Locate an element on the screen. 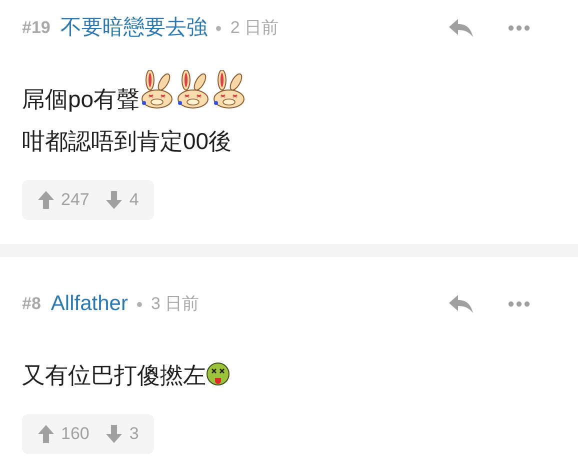 The width and height of the screenshot is (578, 468). upvote-button: 247 is located at coordinates (63, 200).